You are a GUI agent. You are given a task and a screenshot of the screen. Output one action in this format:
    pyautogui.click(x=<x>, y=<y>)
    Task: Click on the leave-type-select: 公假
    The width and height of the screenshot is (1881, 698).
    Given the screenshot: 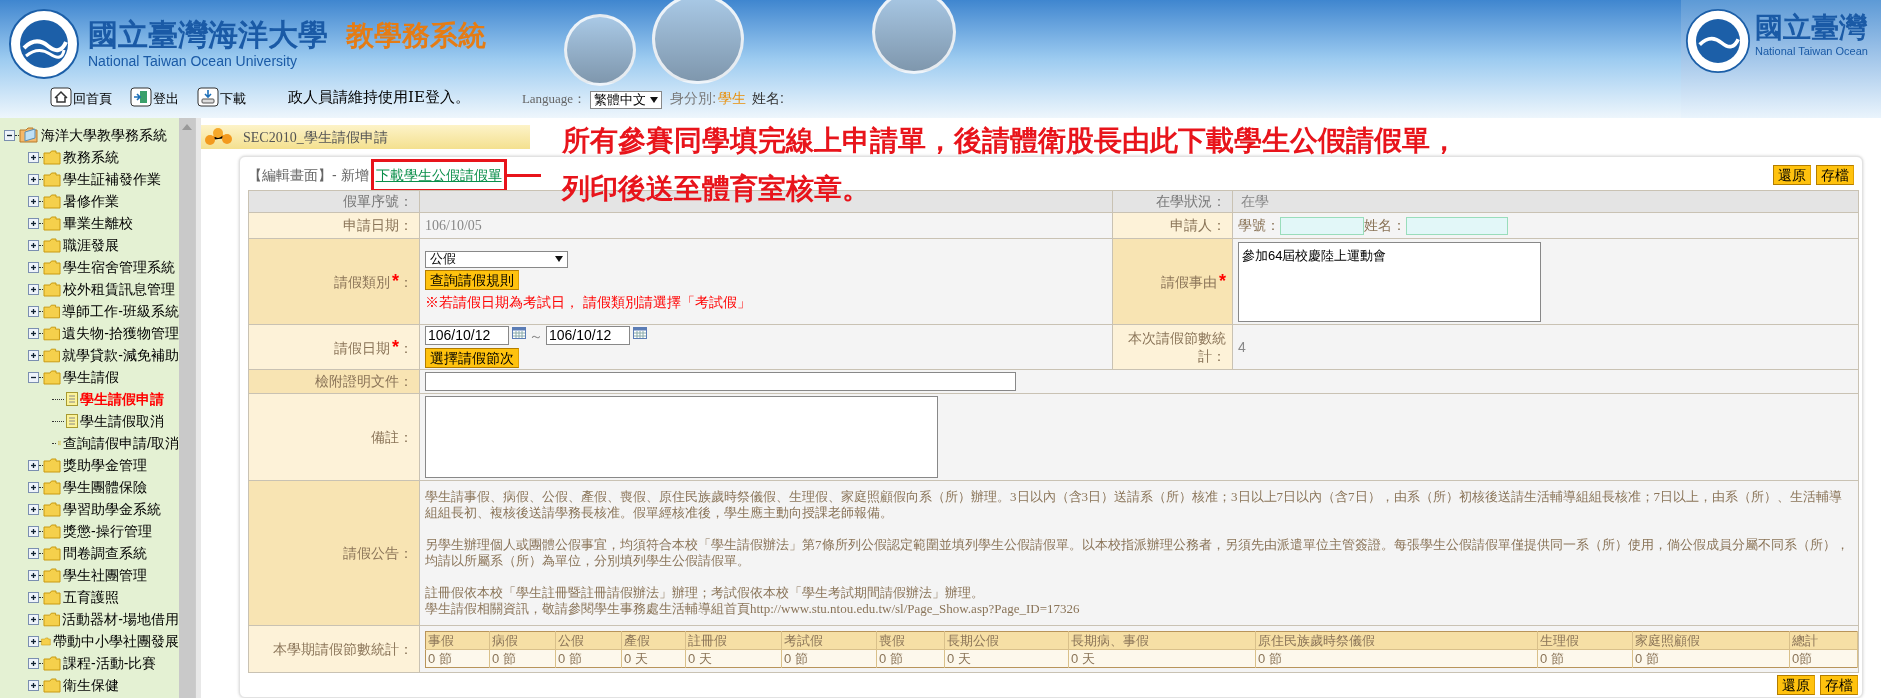 What is the action you would take?
    pyautogui.click(x=496, y=259)
    